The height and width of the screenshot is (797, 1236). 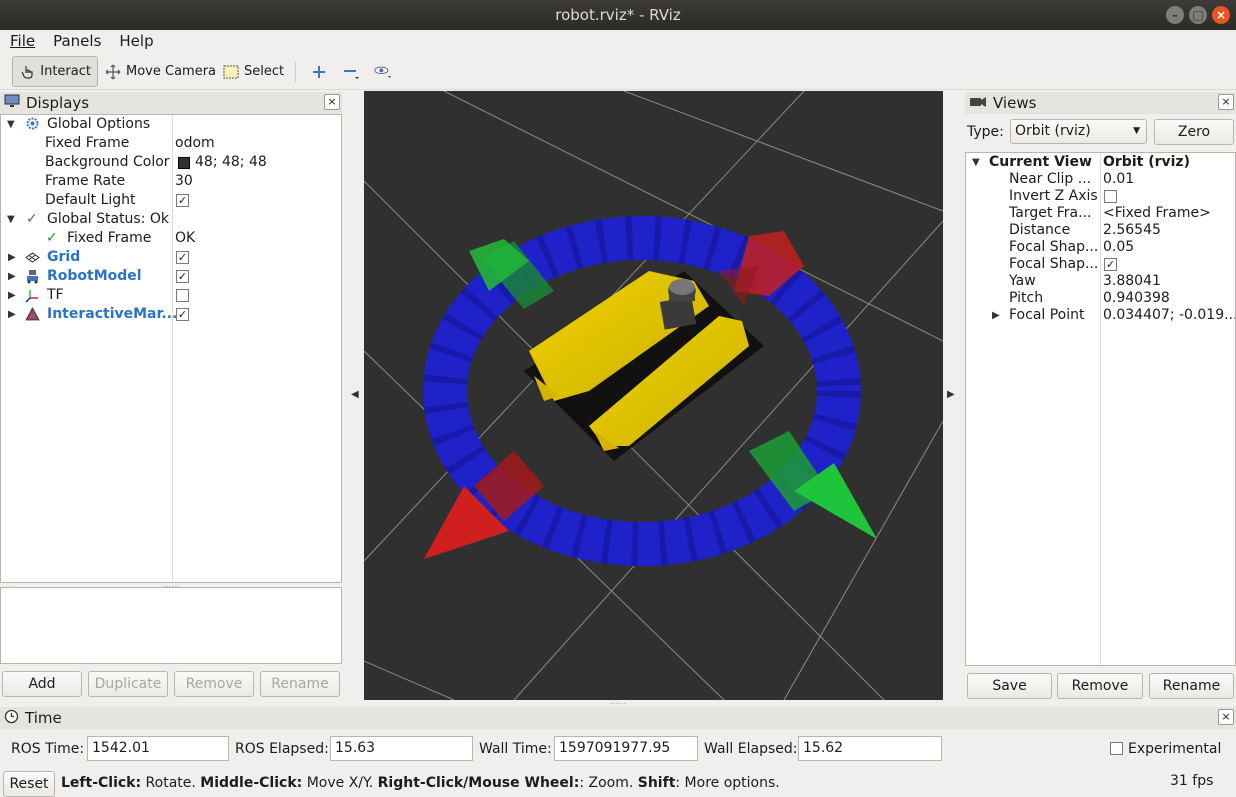 What do you see at coordinates (300, 684) in the screenshot?
I see `rename-display-button: Rename` at bounding box center [300, 684].